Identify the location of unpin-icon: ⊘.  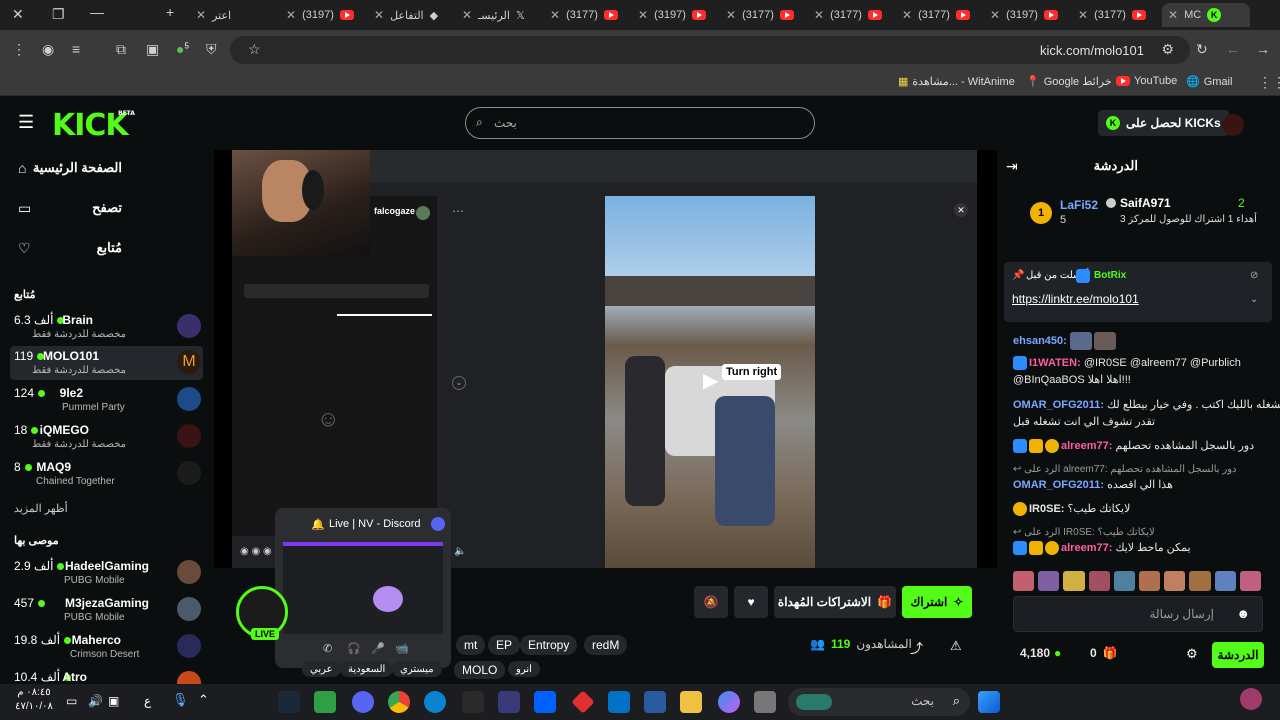
(1254, 275).